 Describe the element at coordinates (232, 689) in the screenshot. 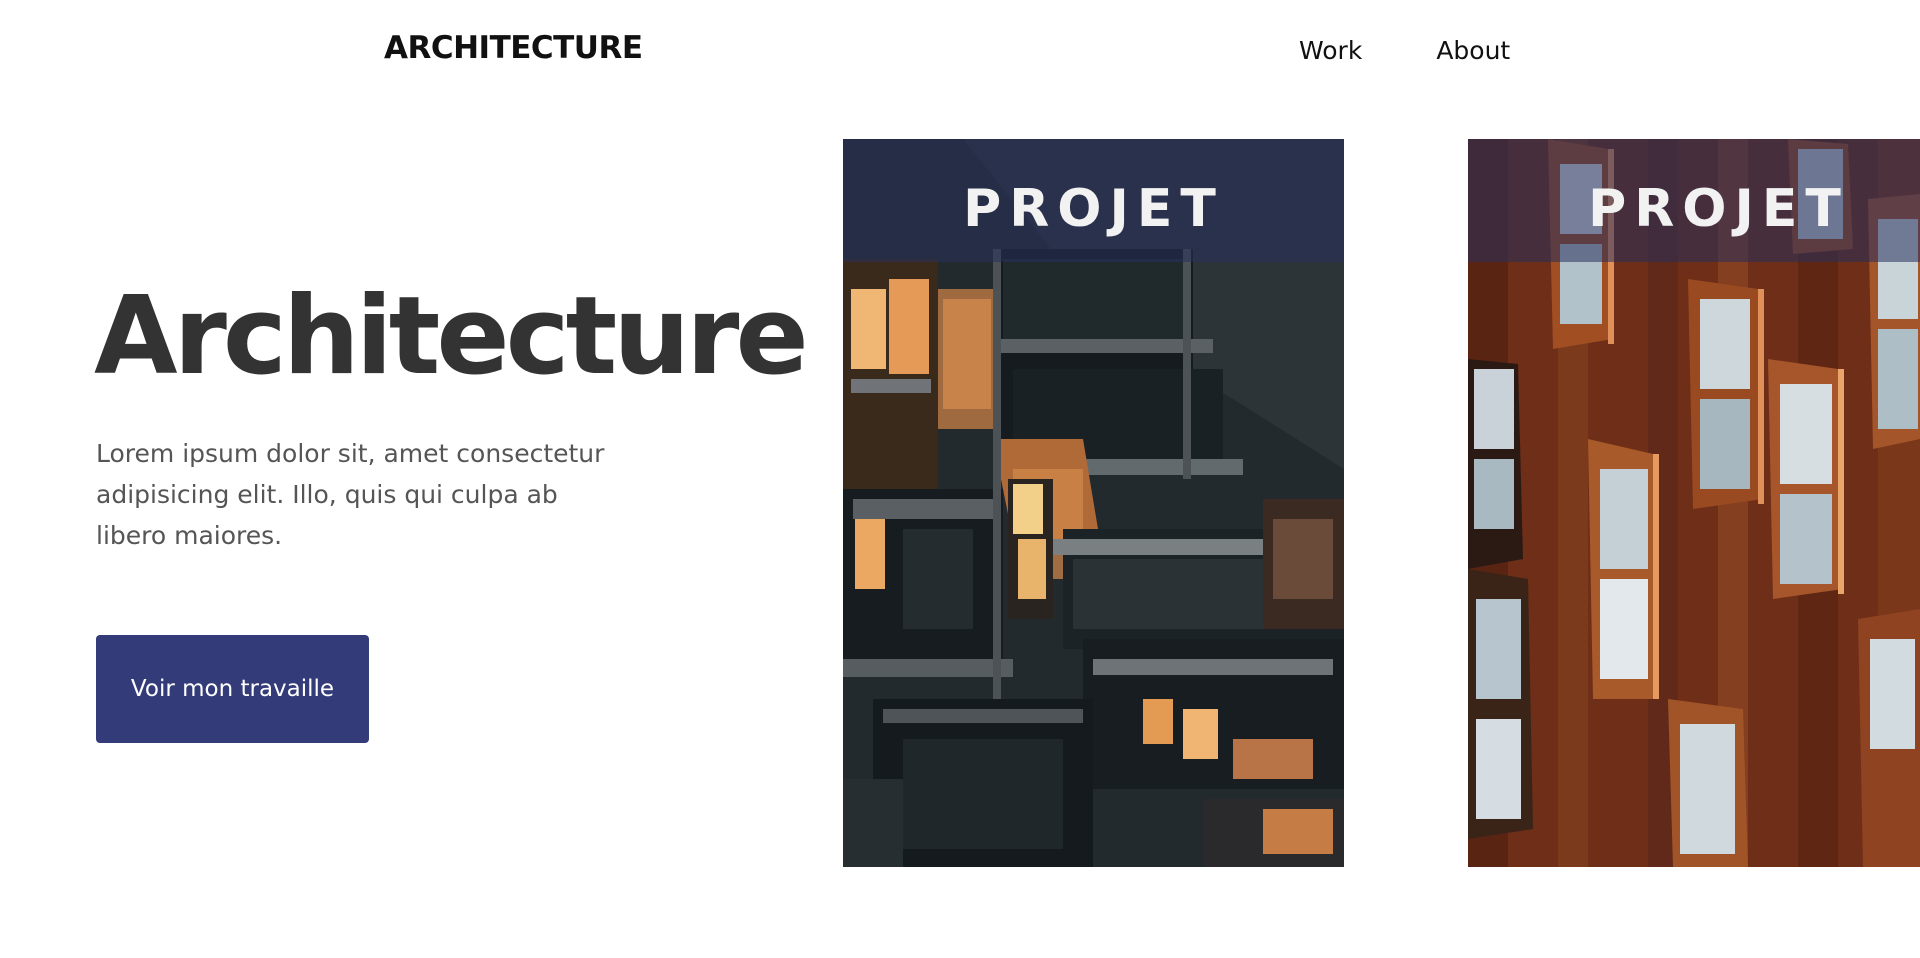

I see `view-work-button: Voir mon travaille` at that location.